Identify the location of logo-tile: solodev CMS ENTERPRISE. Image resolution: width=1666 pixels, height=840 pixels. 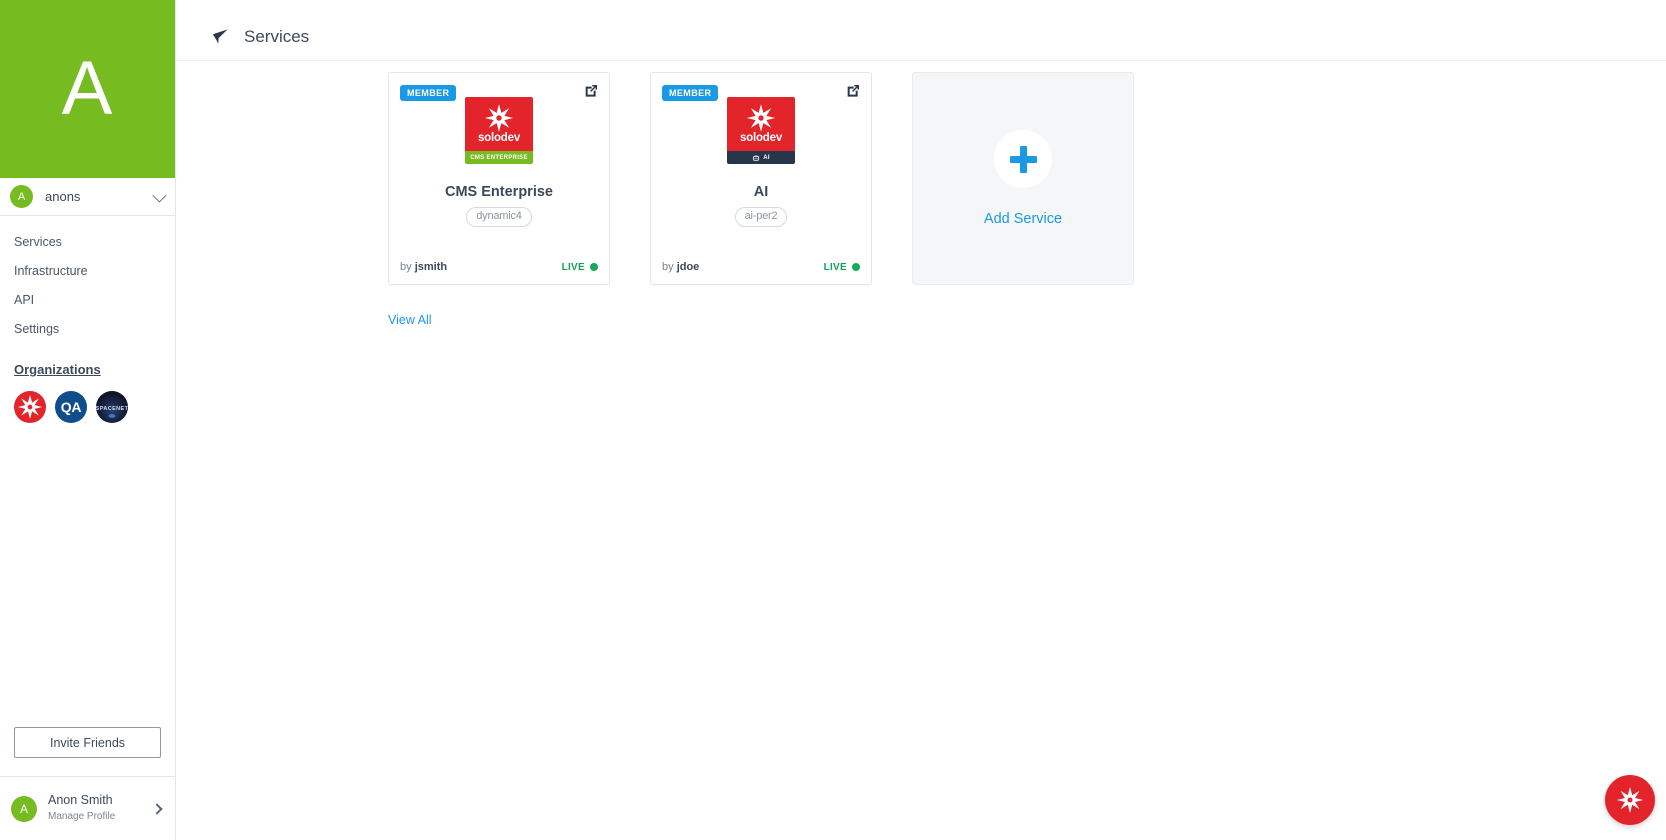
(499, 130).